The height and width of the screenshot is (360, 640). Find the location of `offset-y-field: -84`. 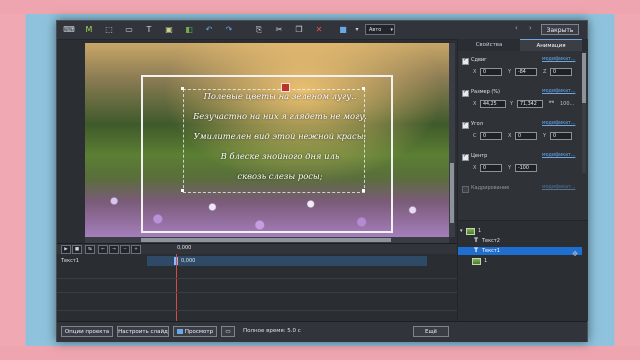

offset-y-field: -84 is located at coordinates (526, 72).